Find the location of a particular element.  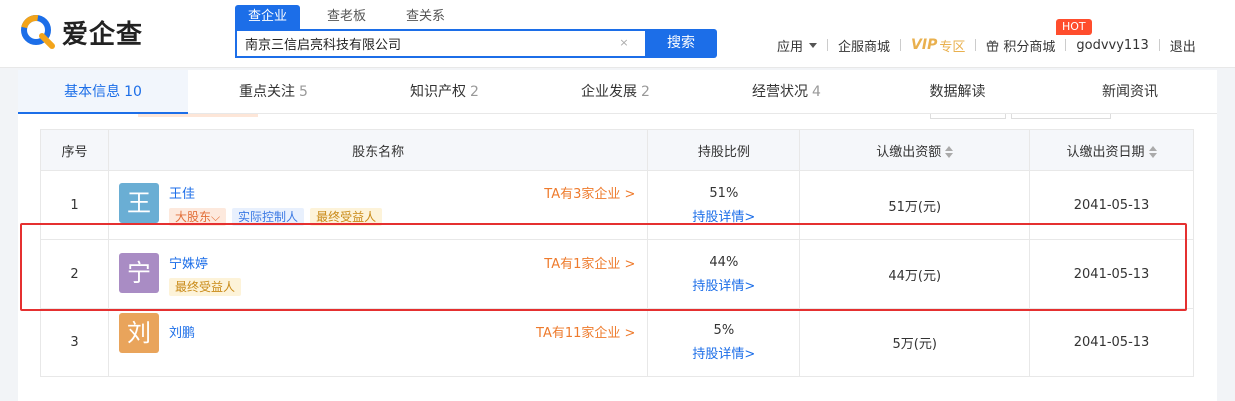

tab-operation-status: 经营状况 4 is located at coordinates (786, 92).